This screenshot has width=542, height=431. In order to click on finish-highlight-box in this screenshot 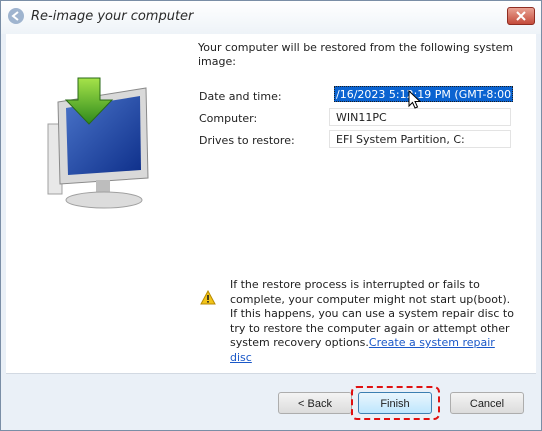, I will do `click(395, 403)`.